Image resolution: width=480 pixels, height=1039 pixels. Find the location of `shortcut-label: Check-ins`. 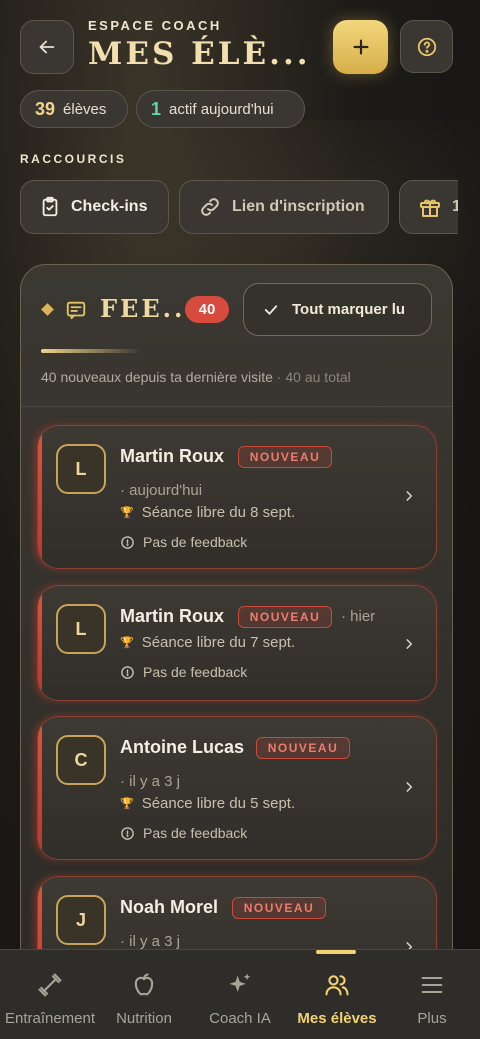

shortcut-label: Check-ins is located at coordinates (109, 206).